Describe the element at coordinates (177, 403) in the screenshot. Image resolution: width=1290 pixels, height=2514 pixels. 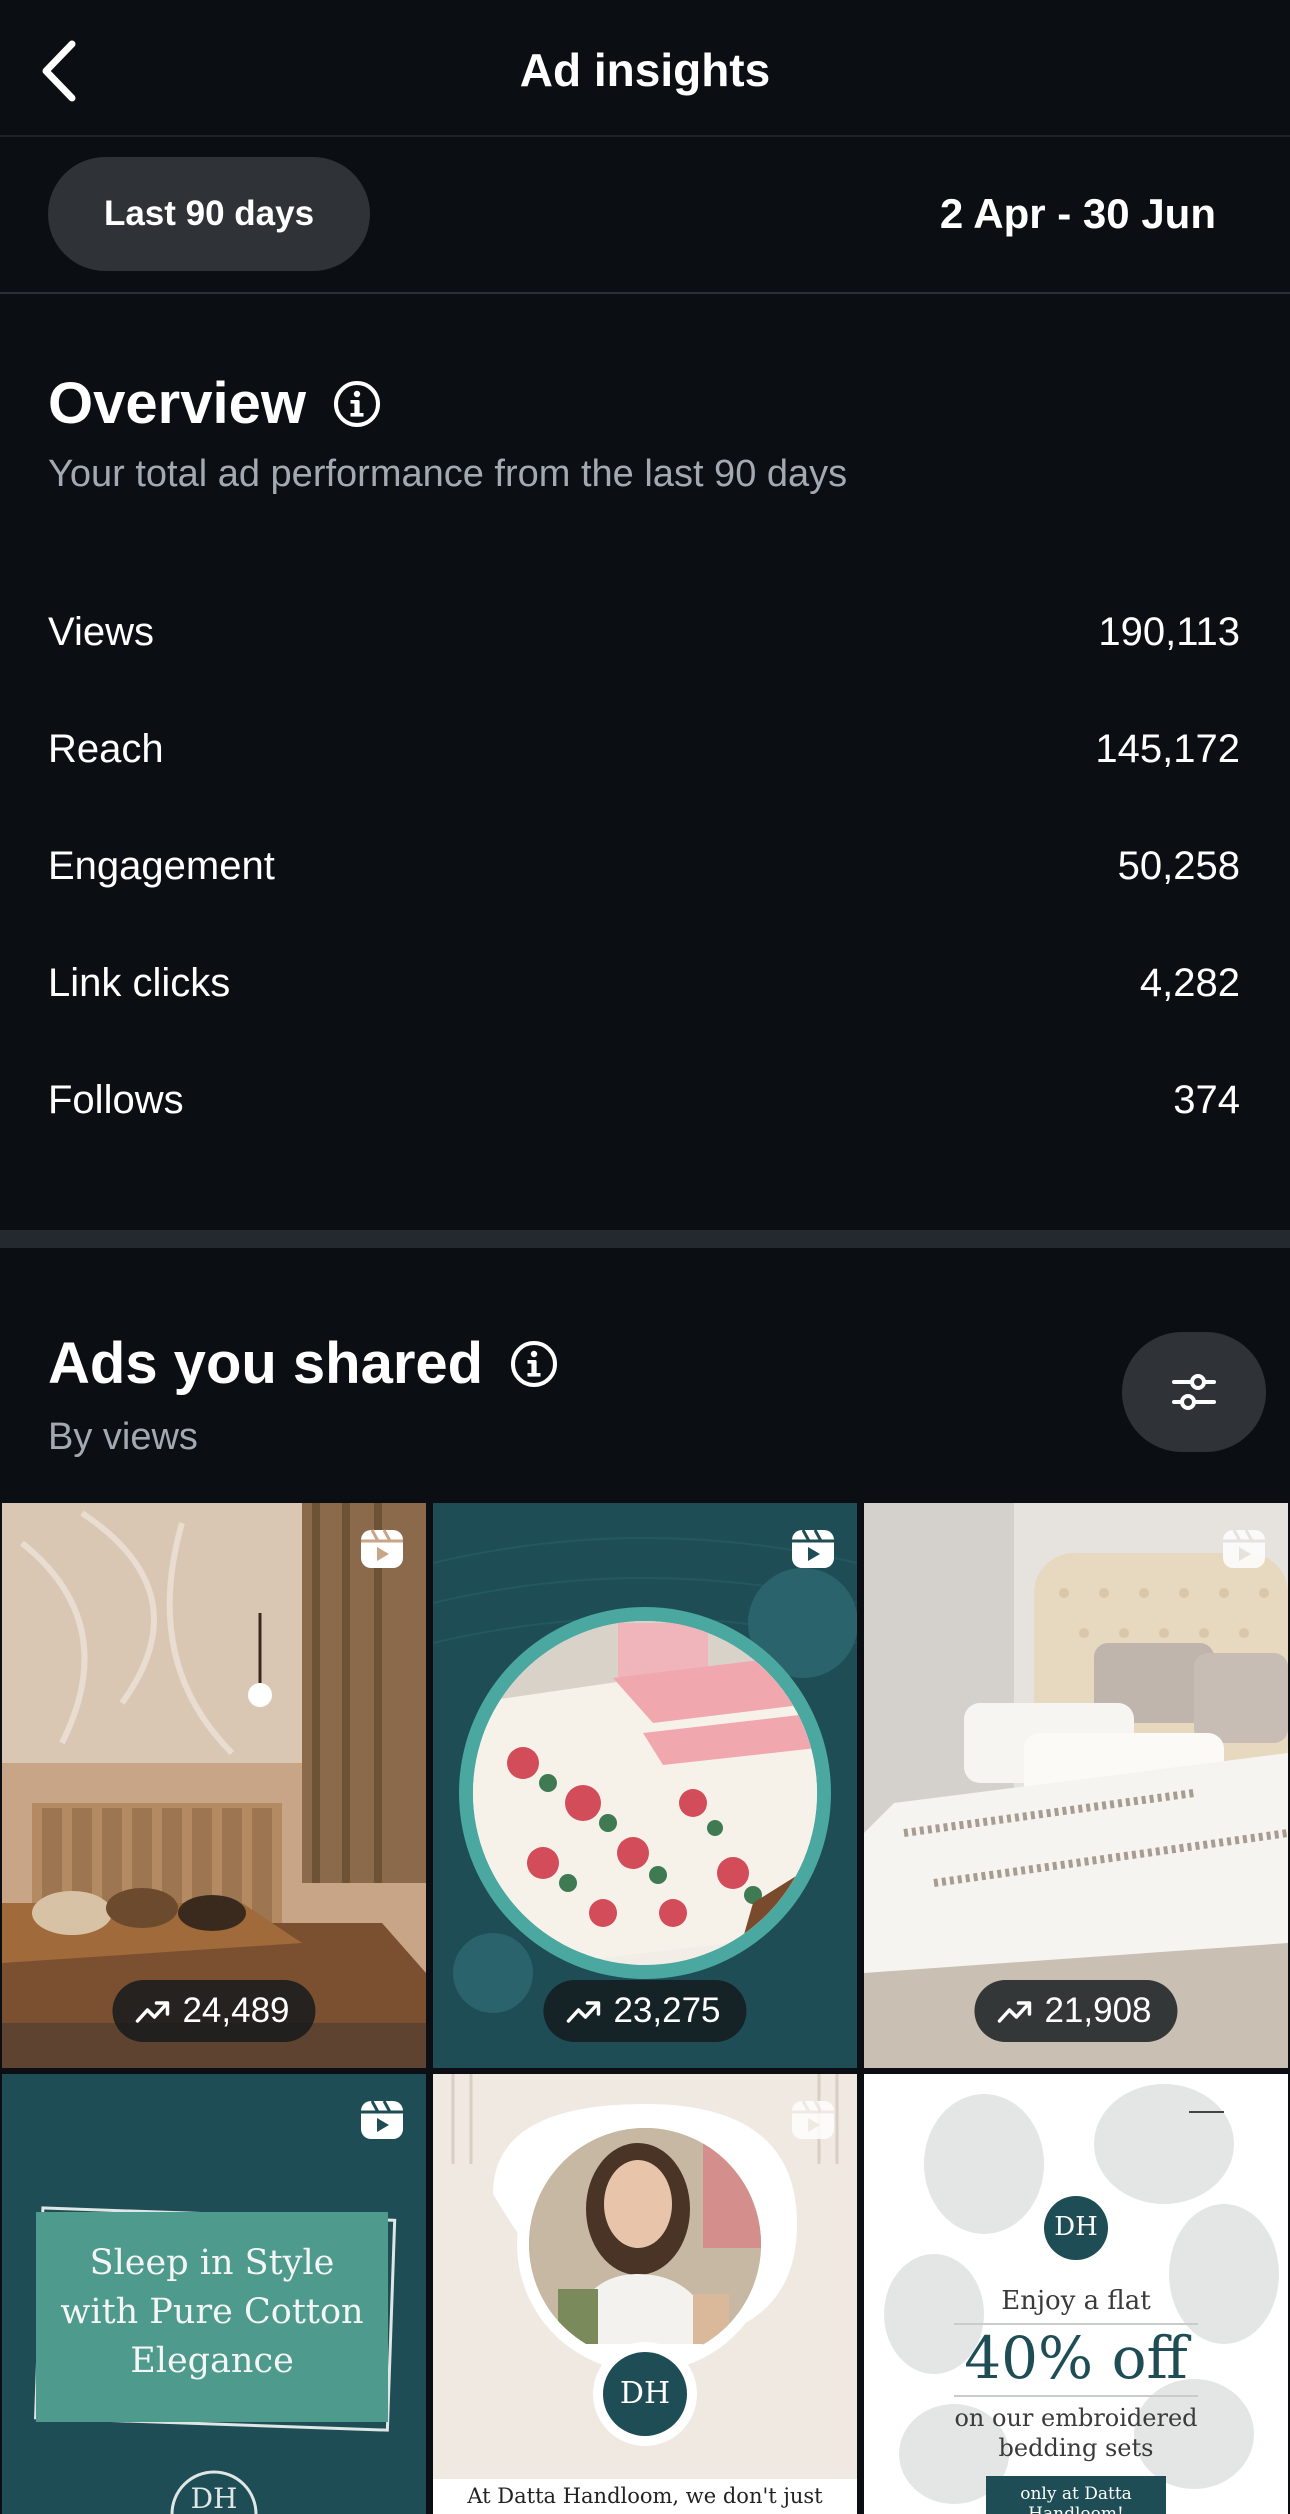
I see `overview-title: Overview` at that location.